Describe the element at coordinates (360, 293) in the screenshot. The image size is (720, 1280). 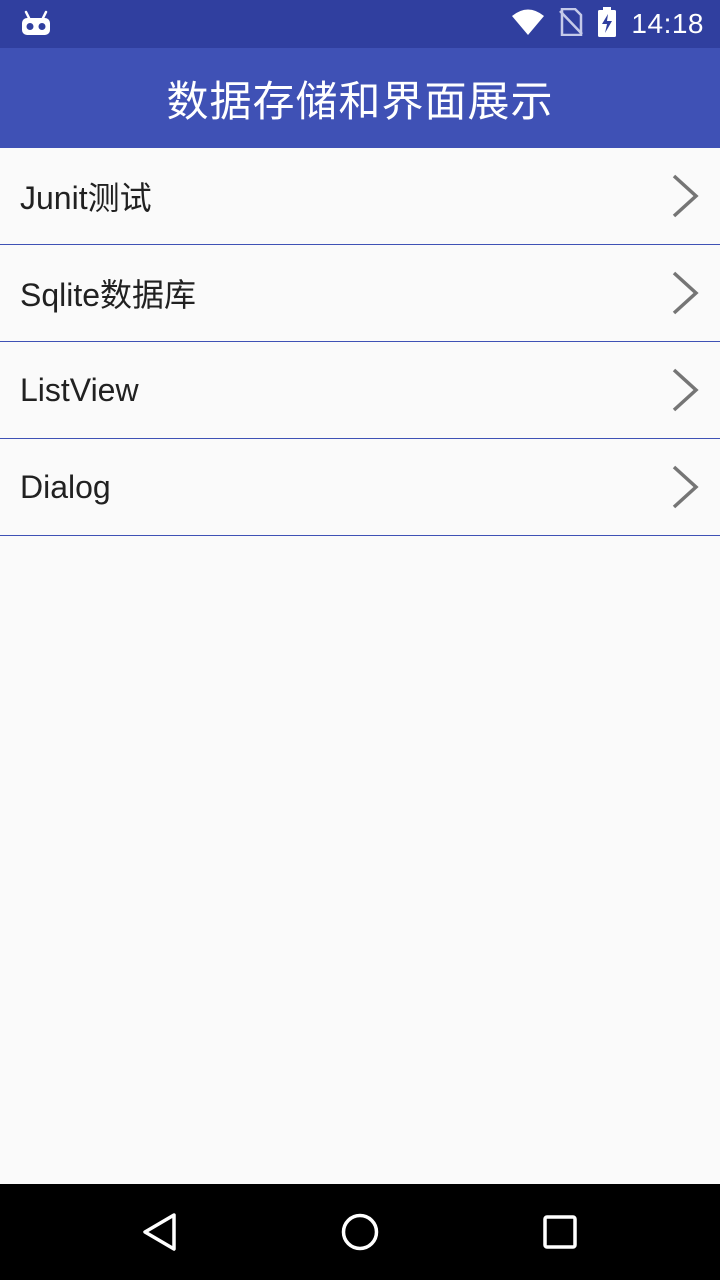
I see `list-item-sqlite: Sqlite数据库` at that location.